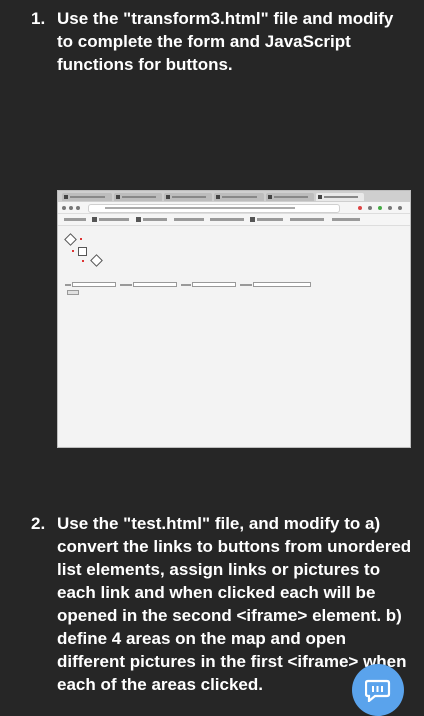  I want to click on chat-bubble-icon, so click(378, 690).